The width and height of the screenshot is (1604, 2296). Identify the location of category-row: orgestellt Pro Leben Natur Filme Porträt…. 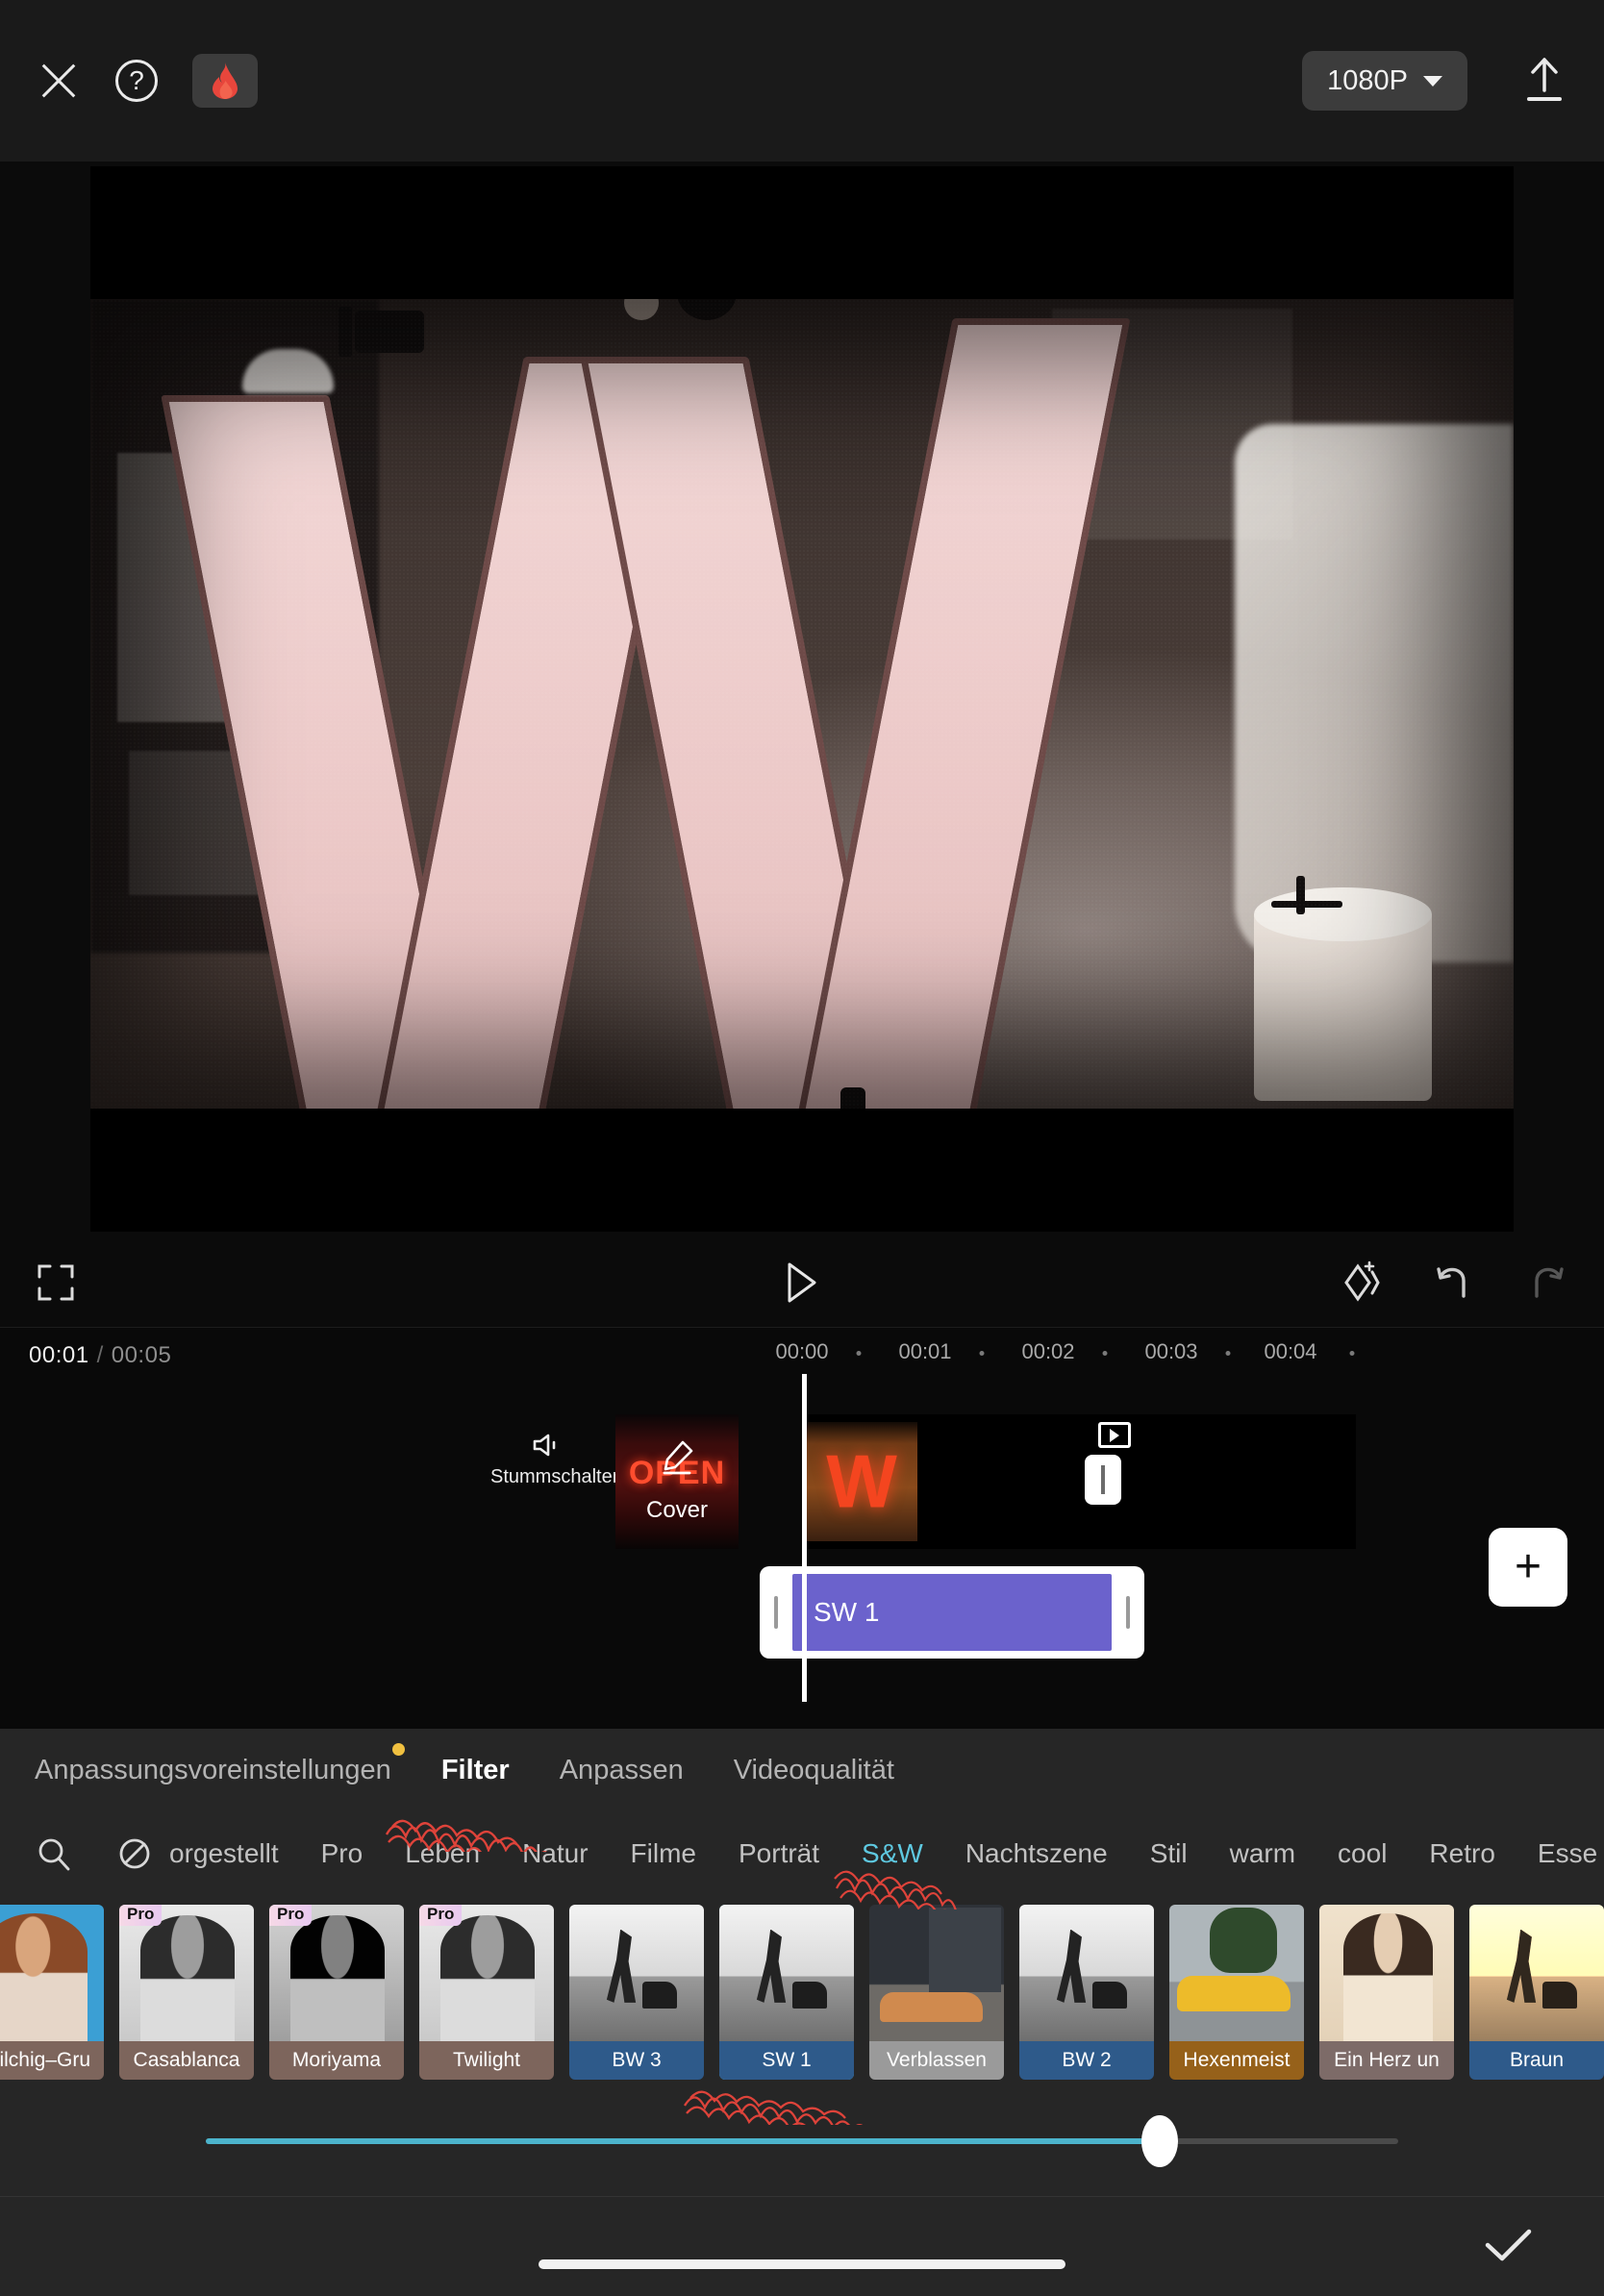
(802, 1853).